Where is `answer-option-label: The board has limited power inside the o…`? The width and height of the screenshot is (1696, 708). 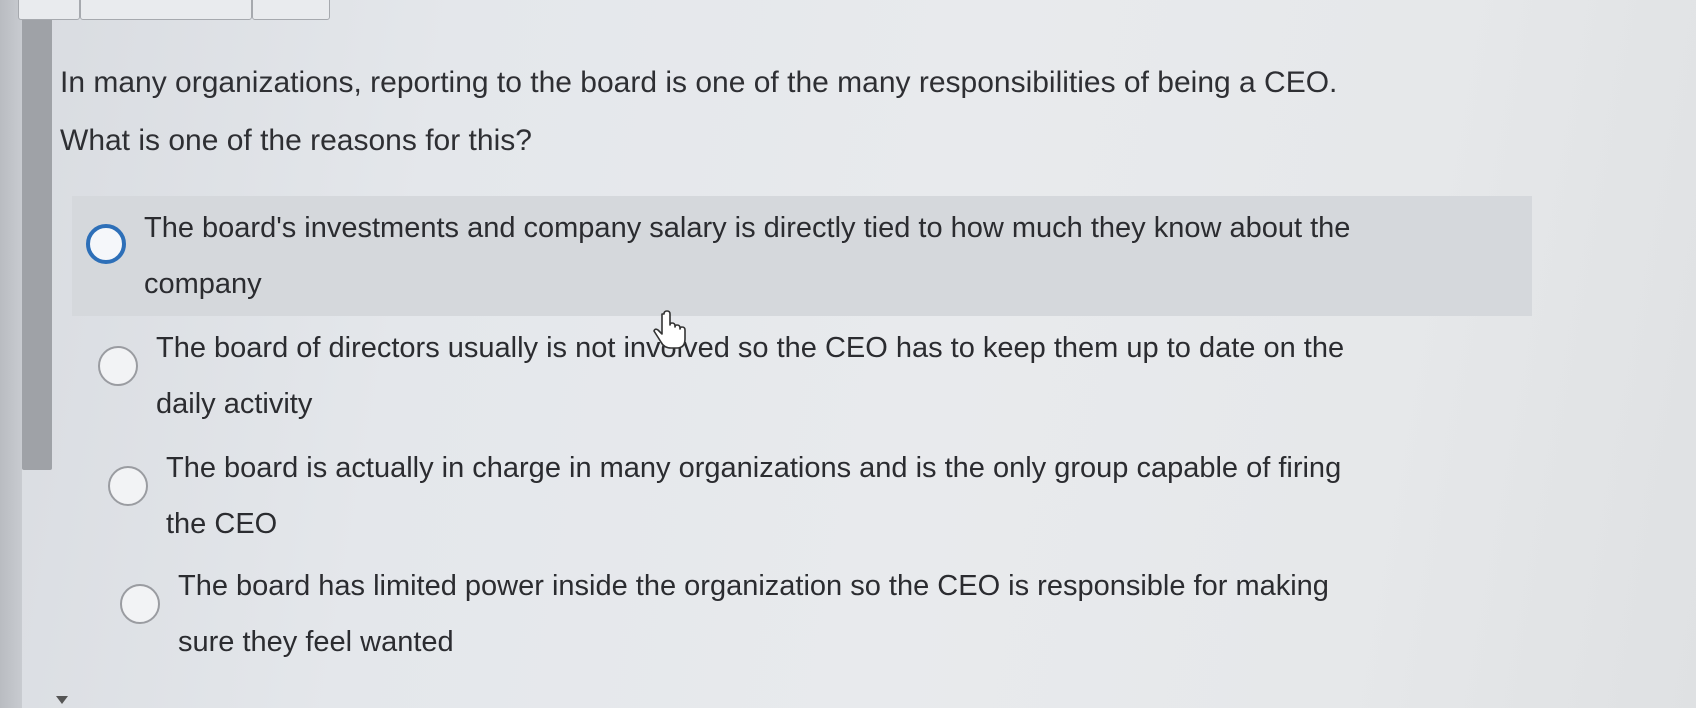
answer-option-label: The board has limited power inside the o… is located at coordinates (753, 614).